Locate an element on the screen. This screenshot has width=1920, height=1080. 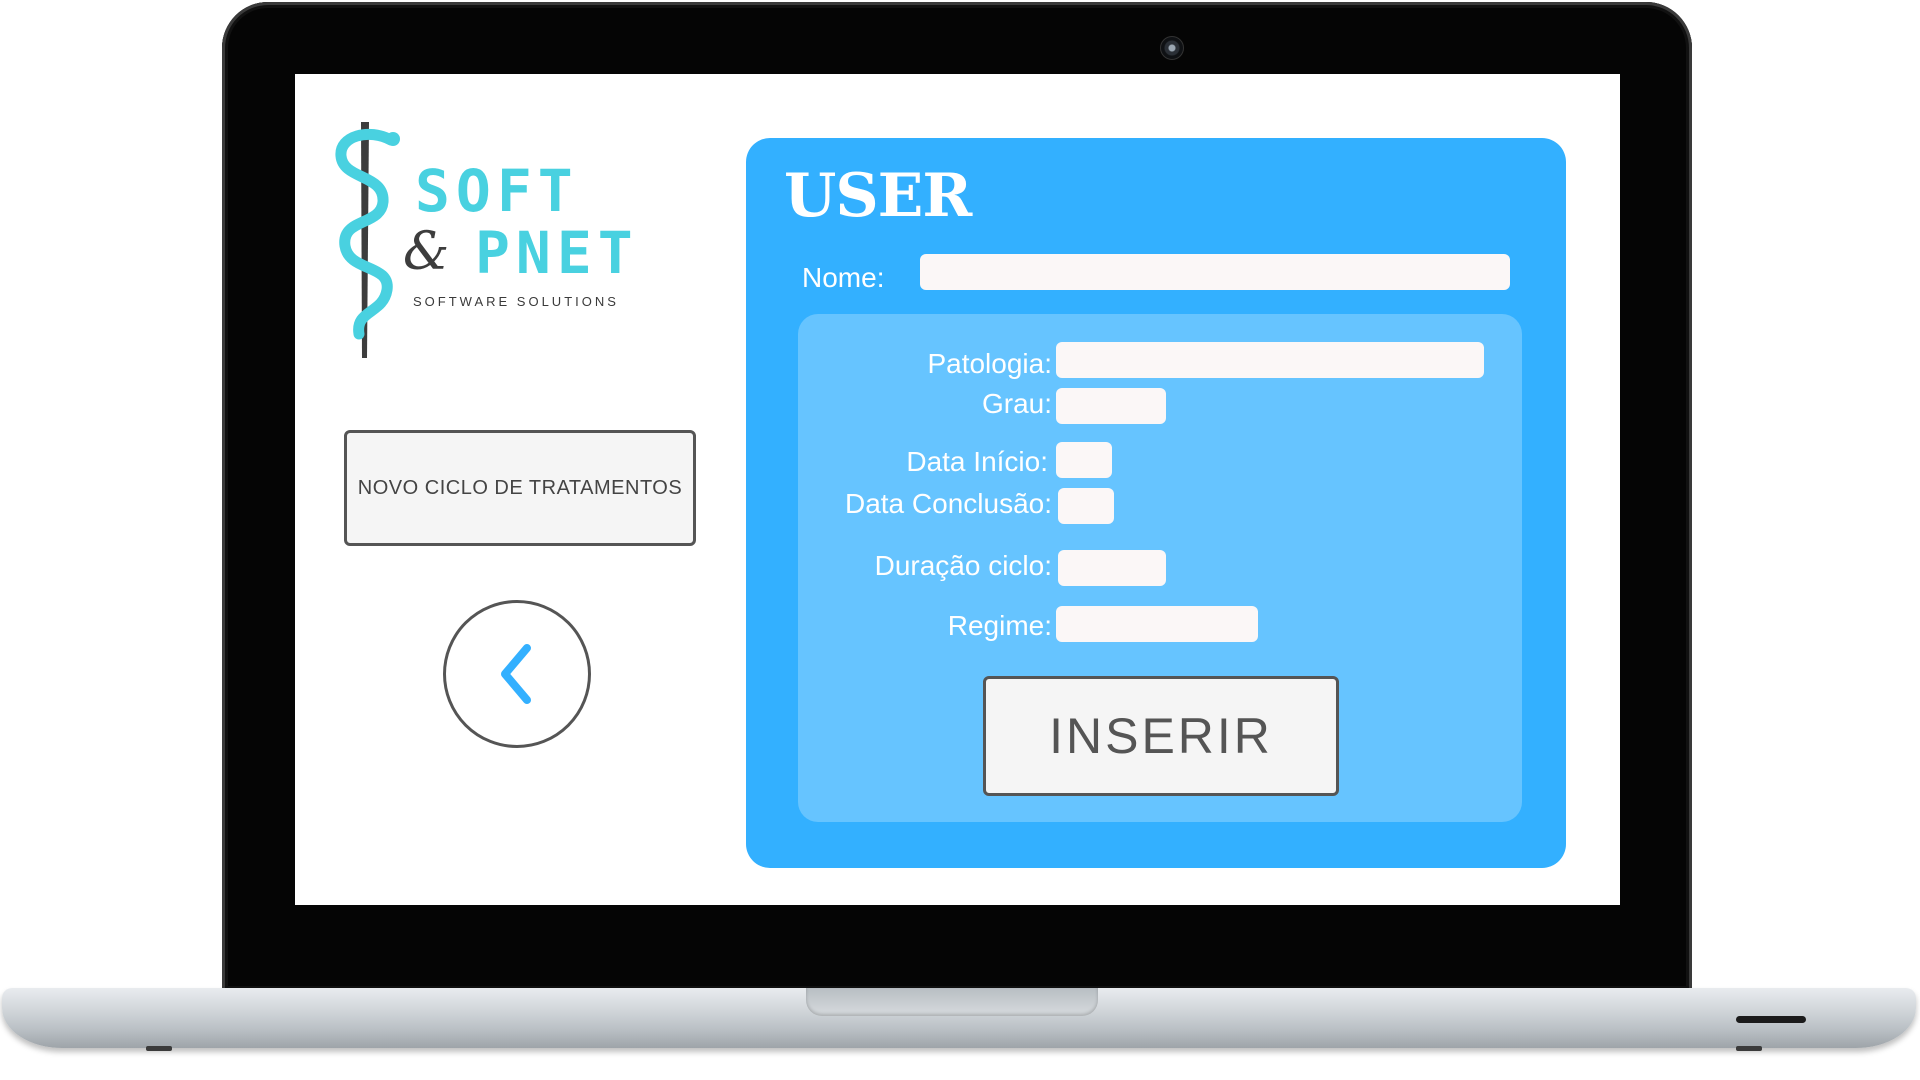
laptop-foot-left is located at coordinates (159, 1048).